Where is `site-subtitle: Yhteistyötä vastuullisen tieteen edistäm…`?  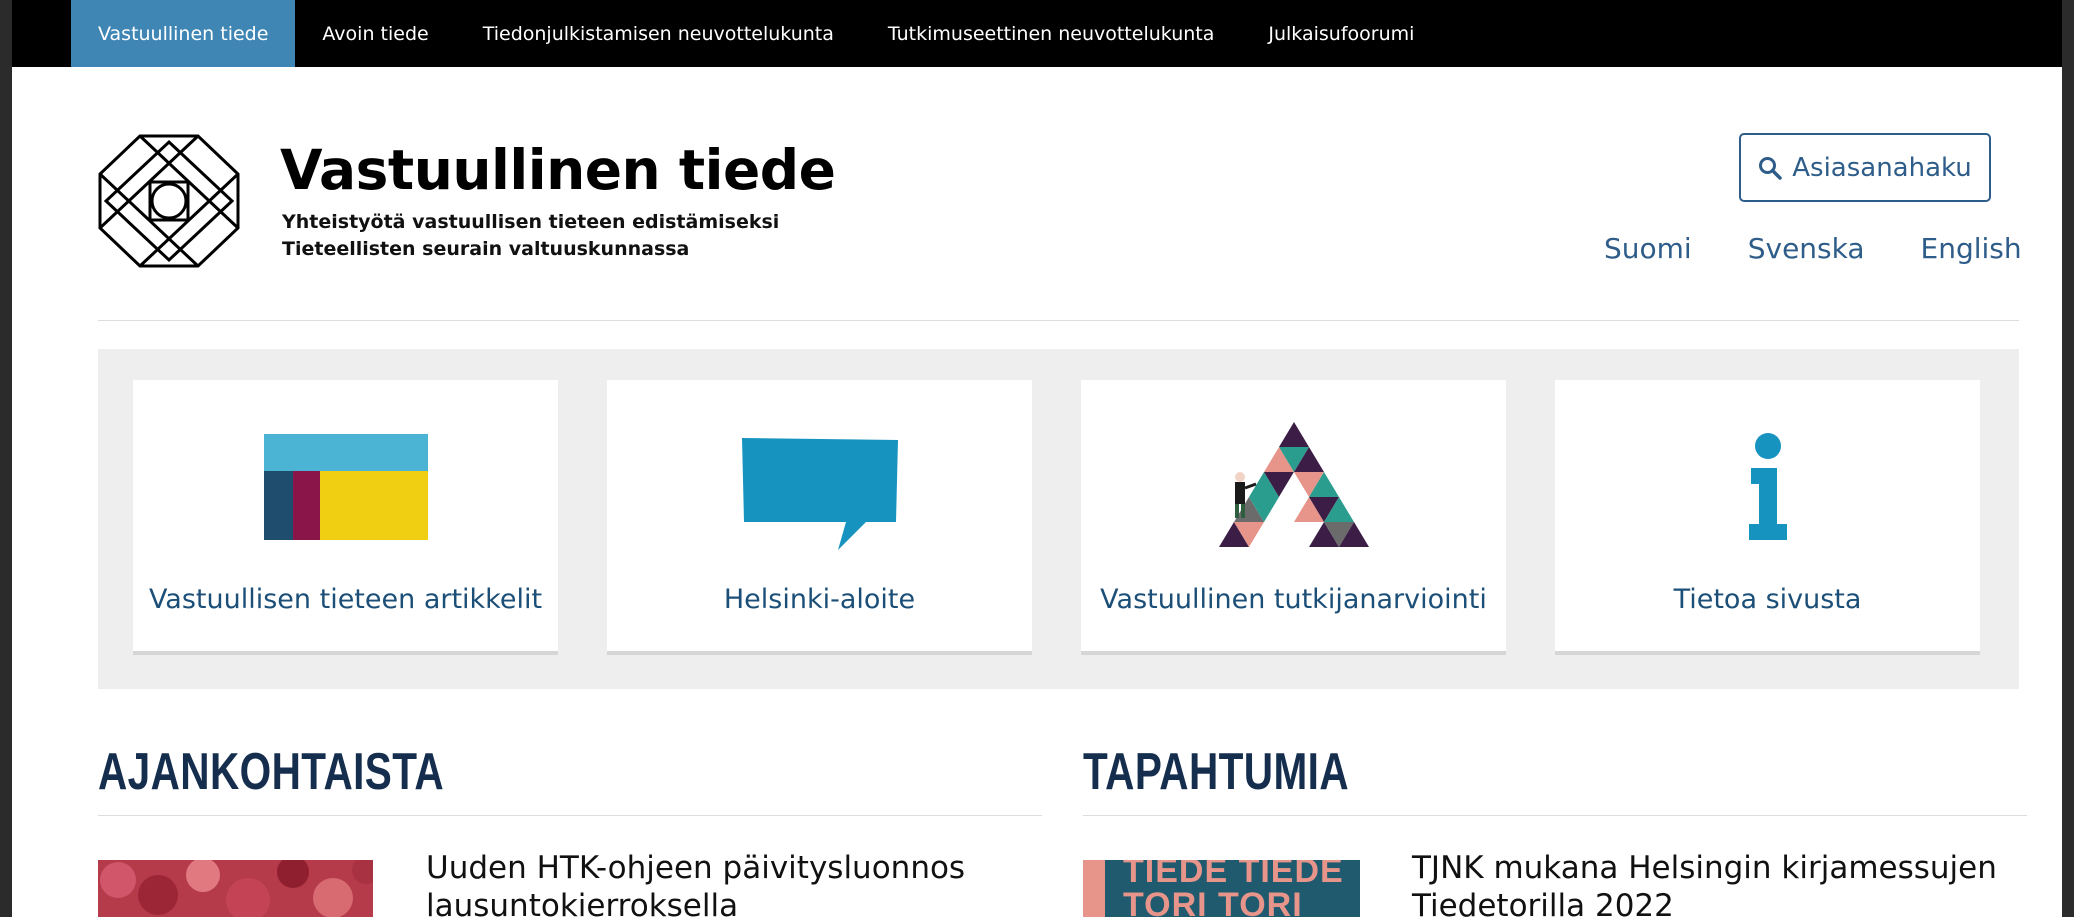 site-subtitle: Yhteistyötä vastuullisen tieteen edistäm… is located at coordinates (530, 236).